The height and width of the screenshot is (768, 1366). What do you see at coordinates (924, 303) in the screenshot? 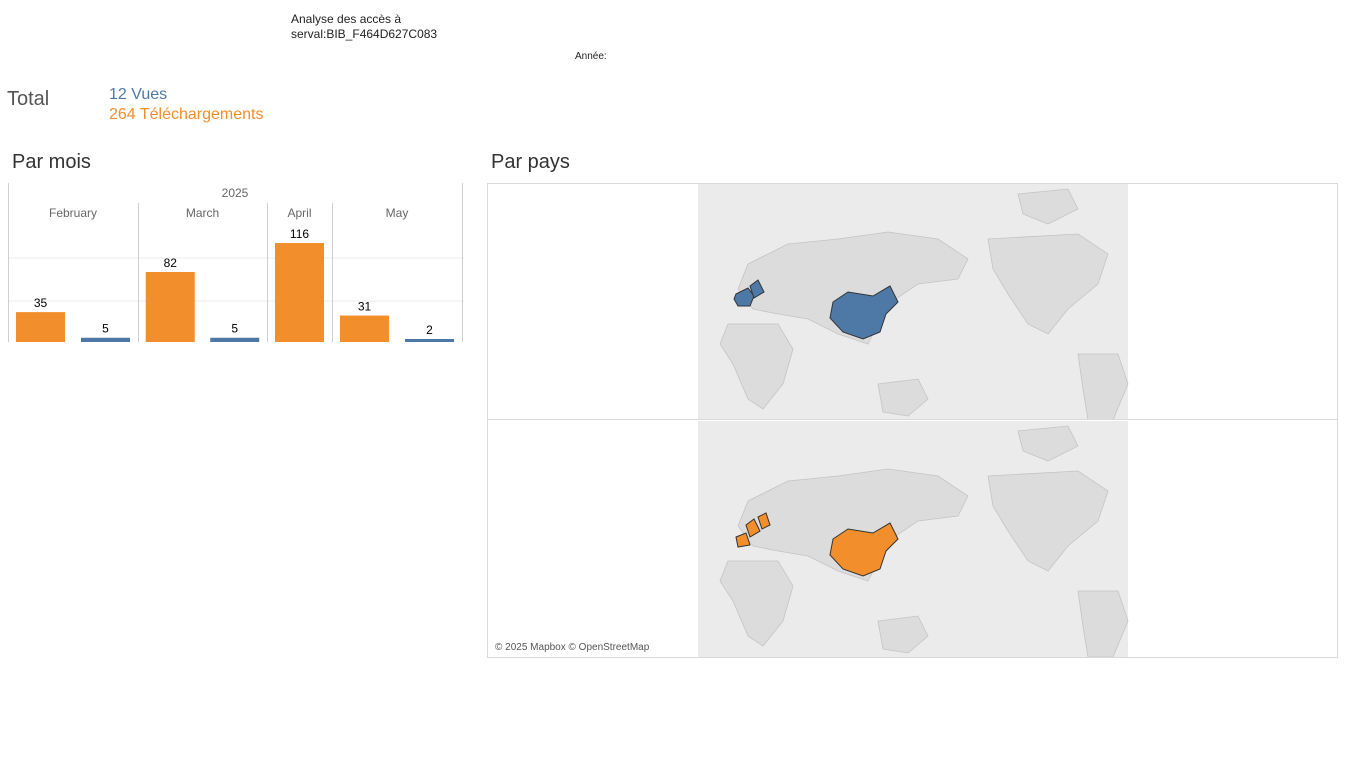
I see `views-map-svg` at bounding box center [924, 303].